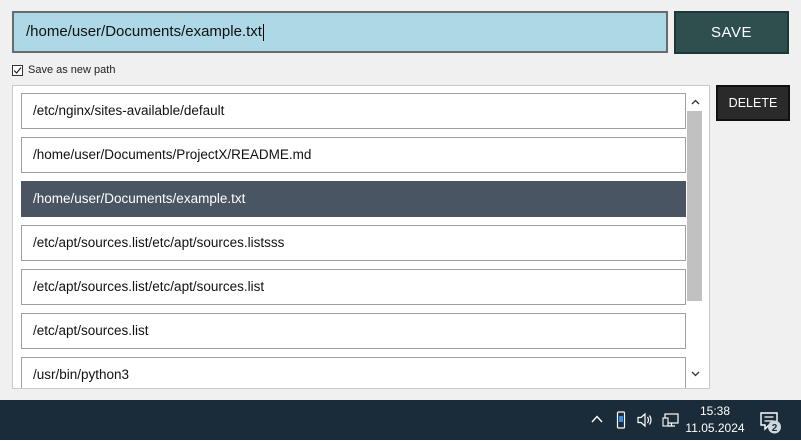  I want to click on scroll-up-arrow-icon, so click(695, 102).